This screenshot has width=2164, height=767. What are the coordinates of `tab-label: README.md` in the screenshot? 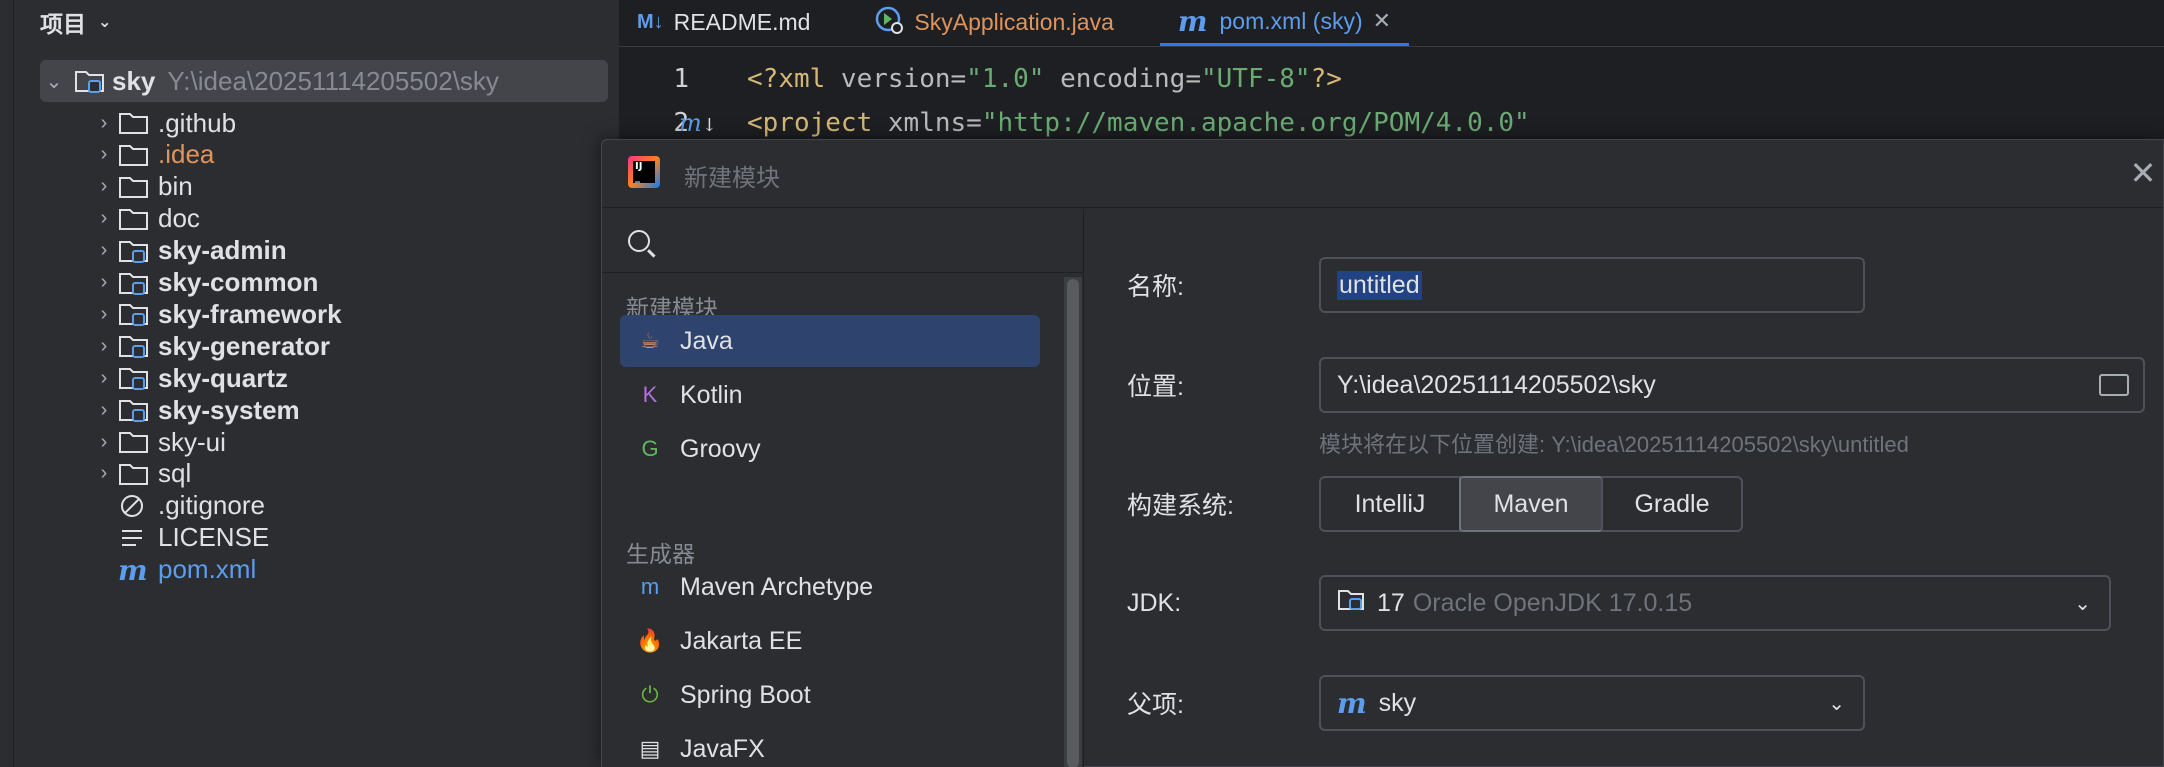 It's located at (742, 22).